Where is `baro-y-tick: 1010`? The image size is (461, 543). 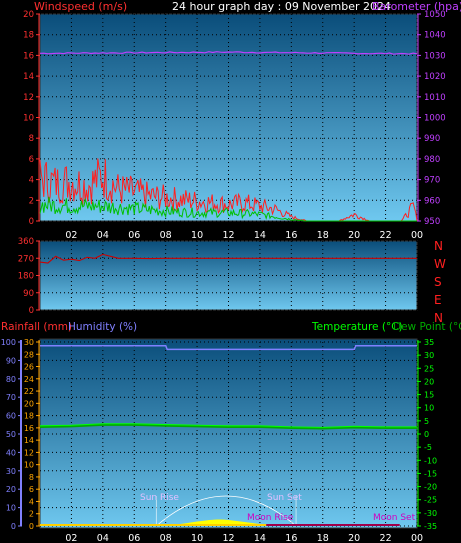
baro-y-tick: 1010 is located at coordinates (435, 98).